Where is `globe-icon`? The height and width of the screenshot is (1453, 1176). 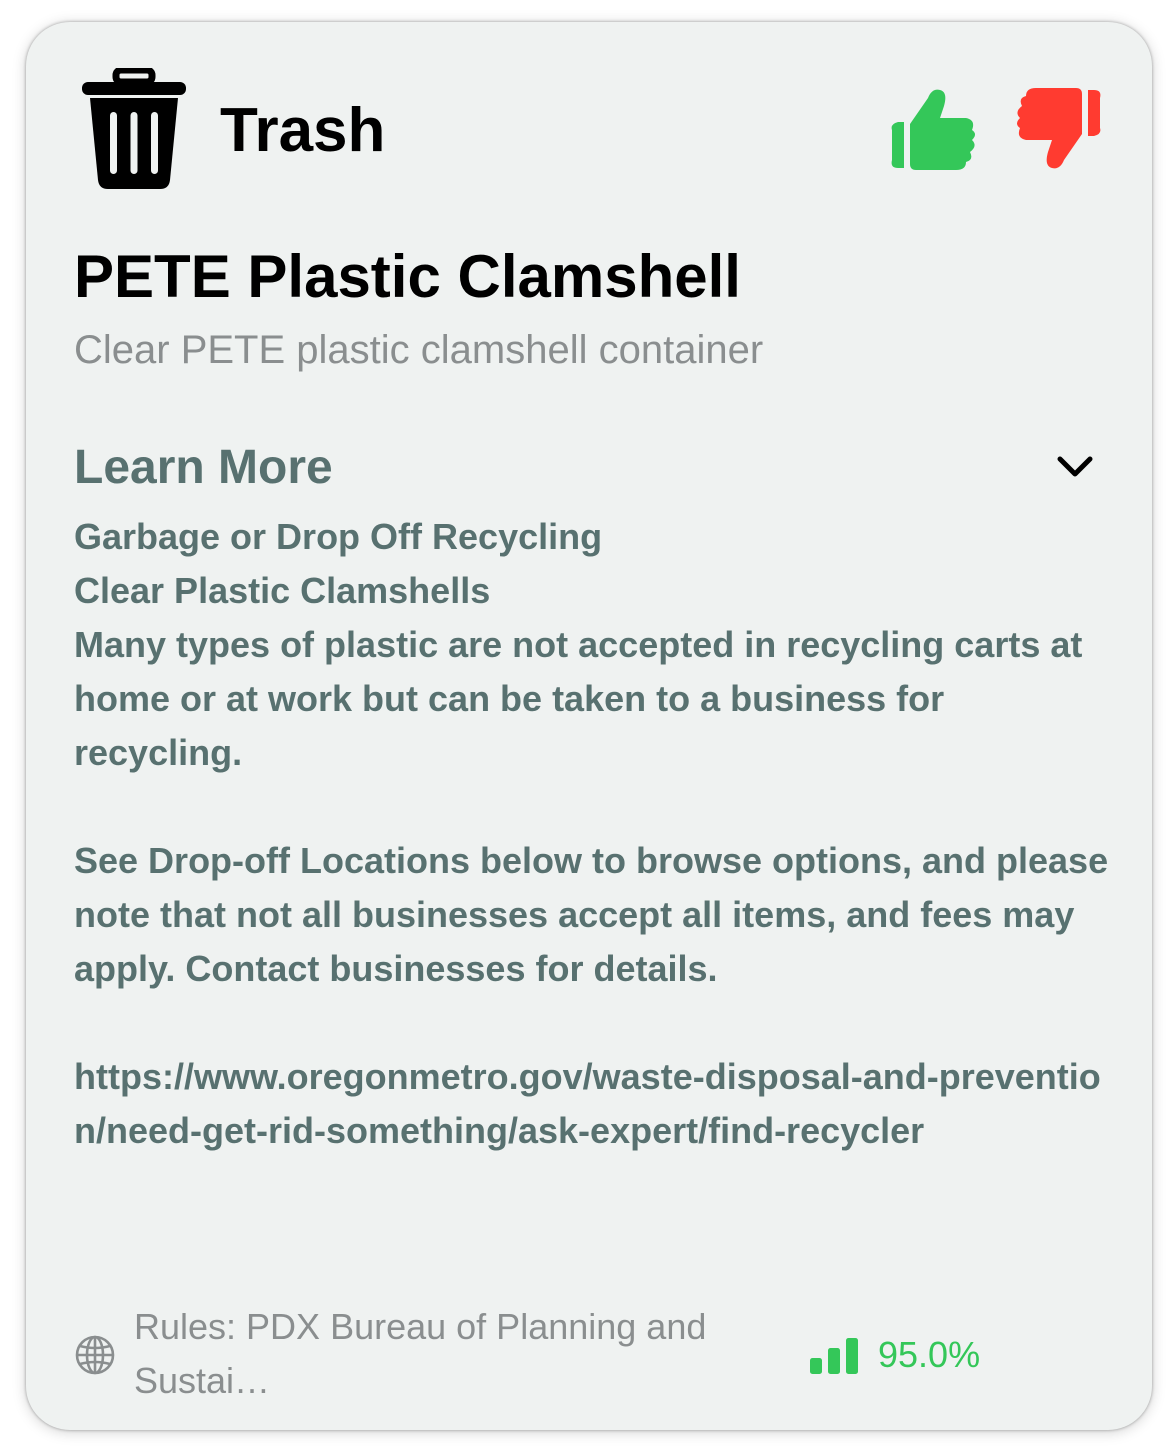 globe-icon is located at coordinates (95, 1355).